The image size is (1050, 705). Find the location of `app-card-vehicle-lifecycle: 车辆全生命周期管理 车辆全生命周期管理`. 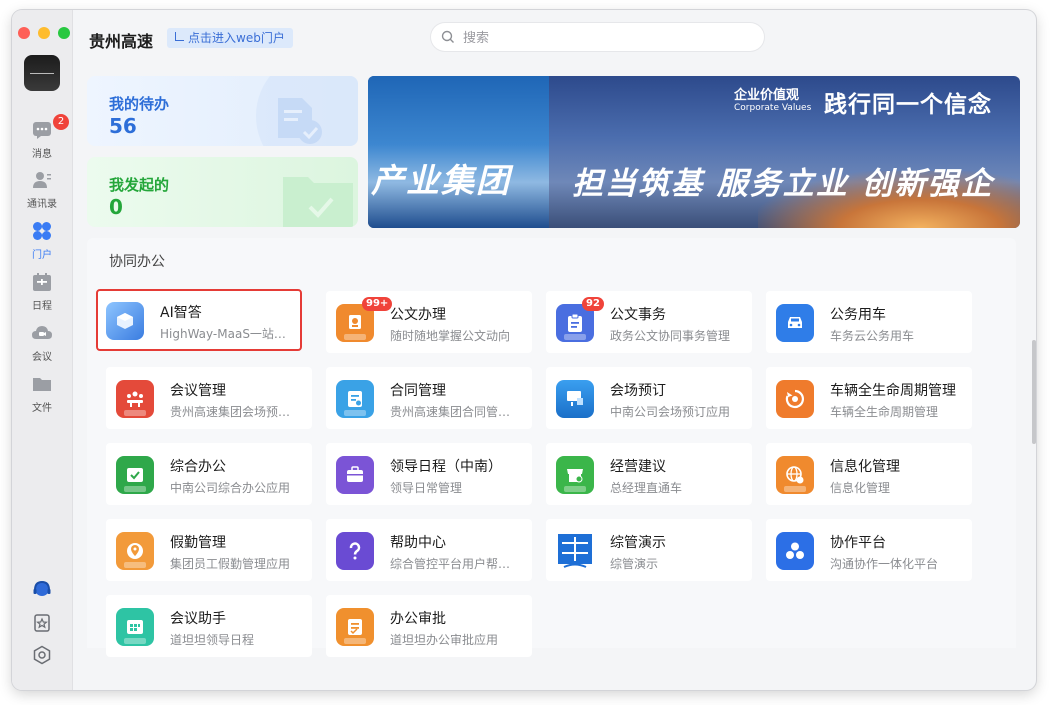

app-card-vehicle-lifecycle: 车辆全生命周期管理 车辆全生命周期管理 is located at coordinates (869, 398).